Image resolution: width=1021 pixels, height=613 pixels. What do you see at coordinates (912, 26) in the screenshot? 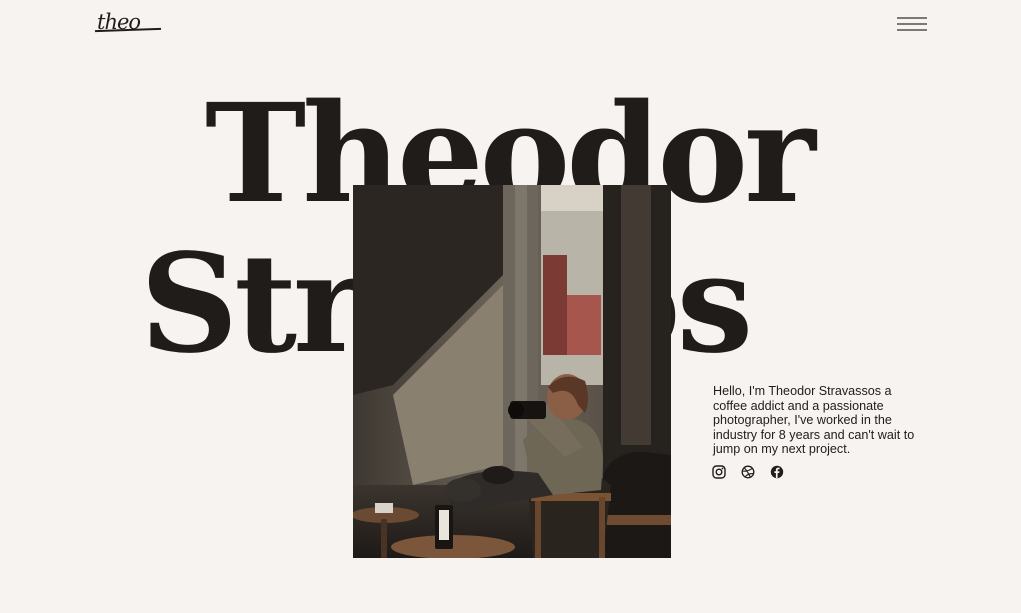
I see `menu-button` at bounding box center [912, 26].